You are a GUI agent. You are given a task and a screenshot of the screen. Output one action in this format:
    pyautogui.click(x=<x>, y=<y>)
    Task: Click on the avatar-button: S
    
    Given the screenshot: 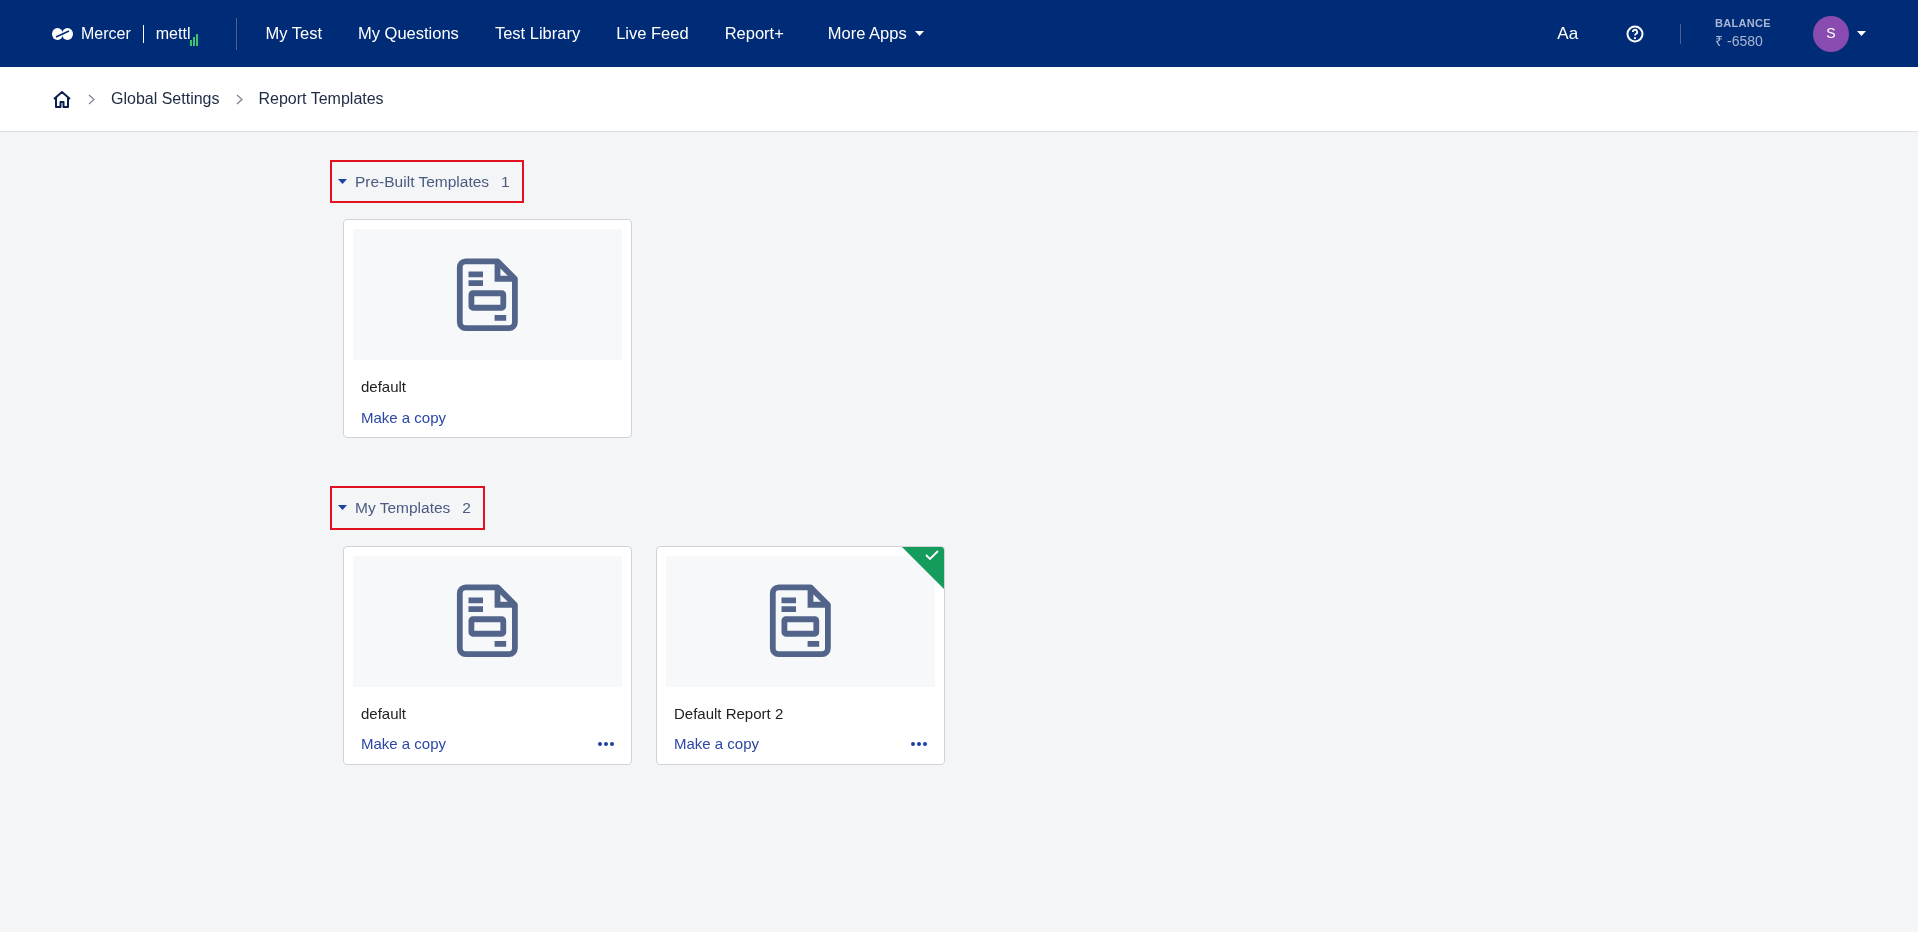 What is the action you would take?
    pyautogui.click(x=1831, y=33)
    